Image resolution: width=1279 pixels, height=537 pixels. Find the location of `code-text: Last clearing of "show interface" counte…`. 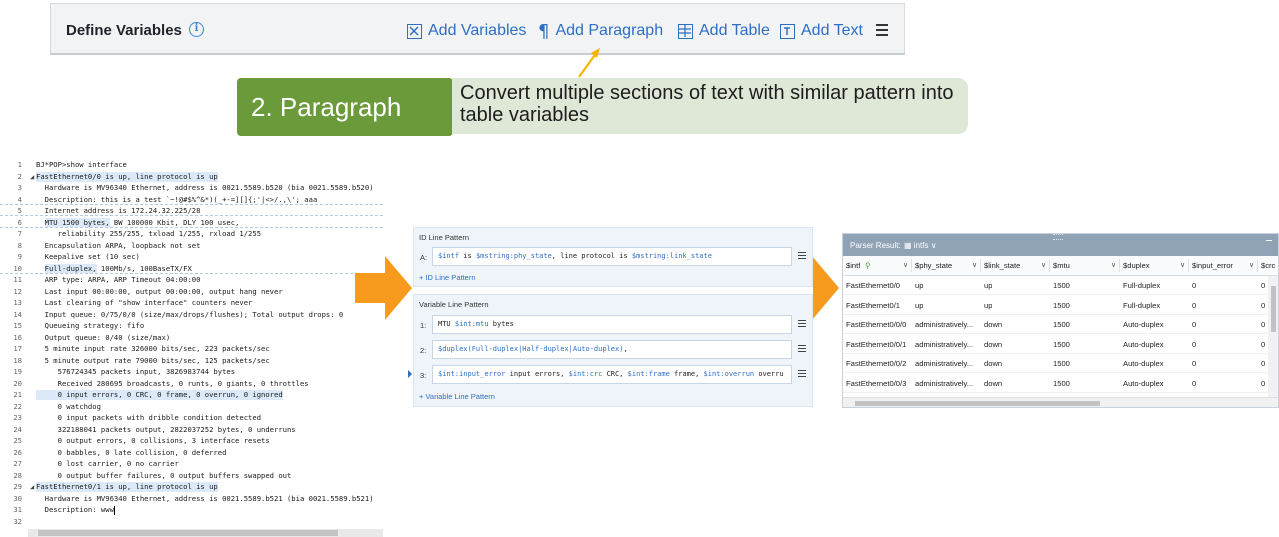

code-text: Last clearing of "show interface" counte… is located at coordinates (144, 302).